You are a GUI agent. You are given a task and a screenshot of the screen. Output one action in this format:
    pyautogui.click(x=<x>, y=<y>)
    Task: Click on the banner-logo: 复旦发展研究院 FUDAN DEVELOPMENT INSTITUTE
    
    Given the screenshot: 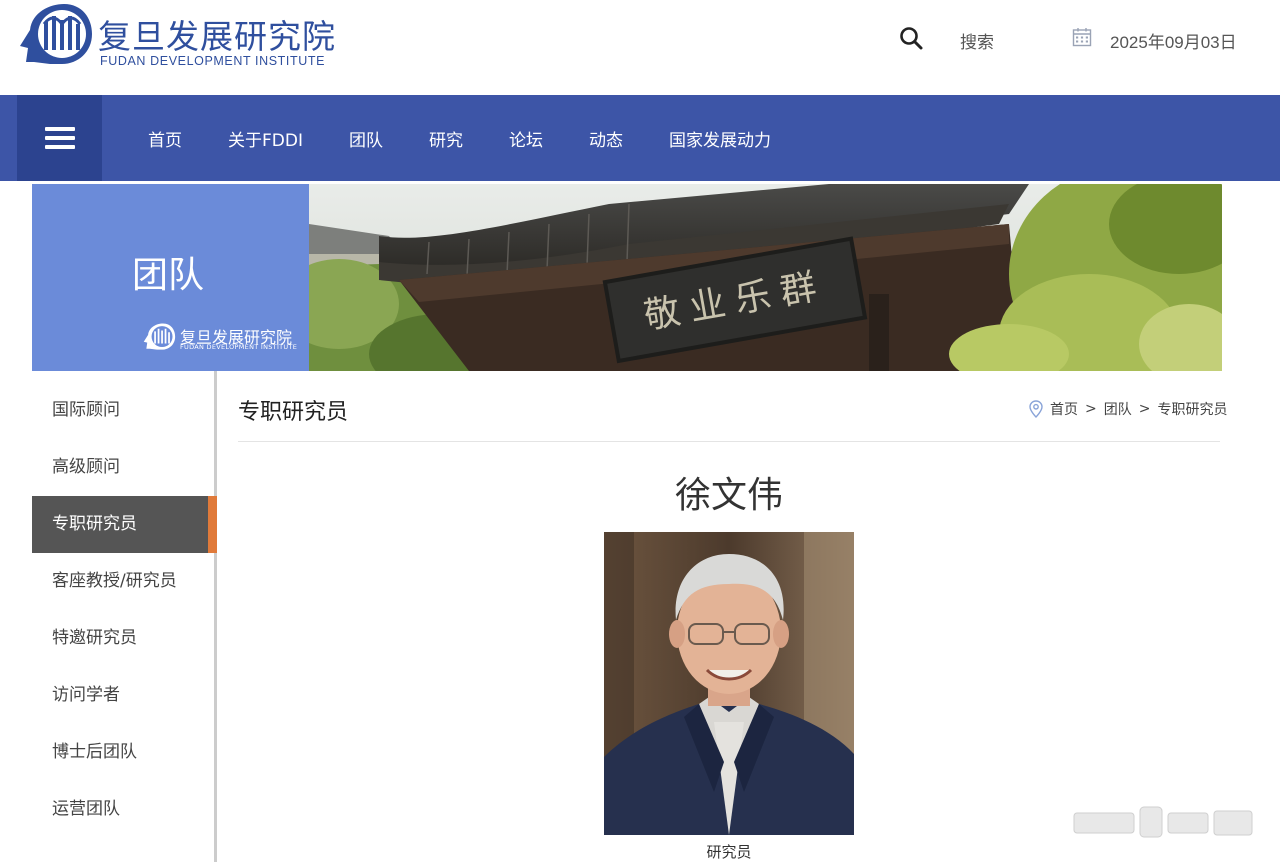 What is the action you would take?
    pyautogui.click(x=219, y=338)
    